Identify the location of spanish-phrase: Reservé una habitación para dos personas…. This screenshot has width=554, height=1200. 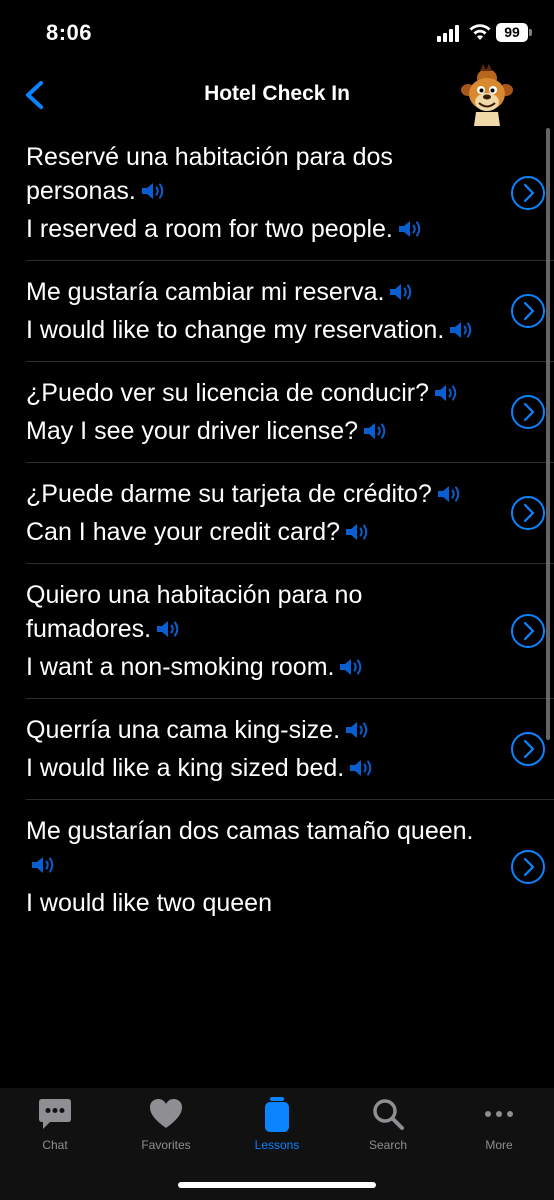
(209, 174).